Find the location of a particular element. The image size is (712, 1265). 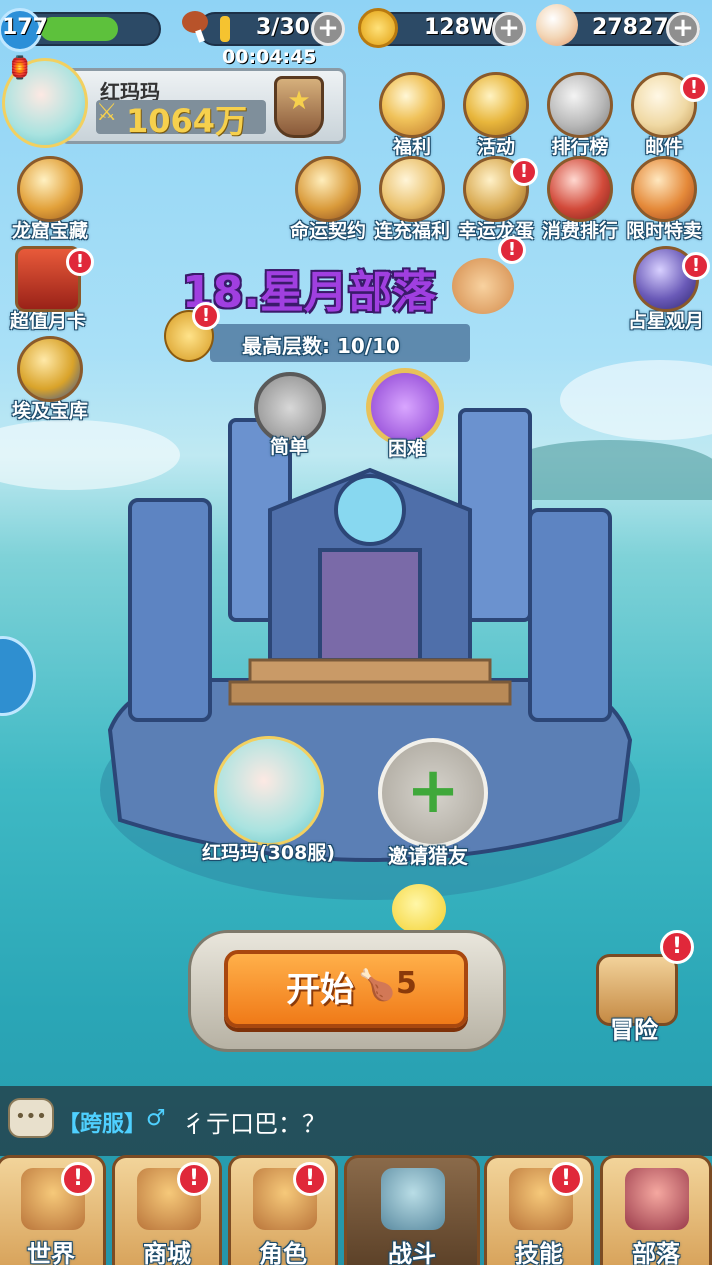

stamina-fill is located at coordinates (225, 29).